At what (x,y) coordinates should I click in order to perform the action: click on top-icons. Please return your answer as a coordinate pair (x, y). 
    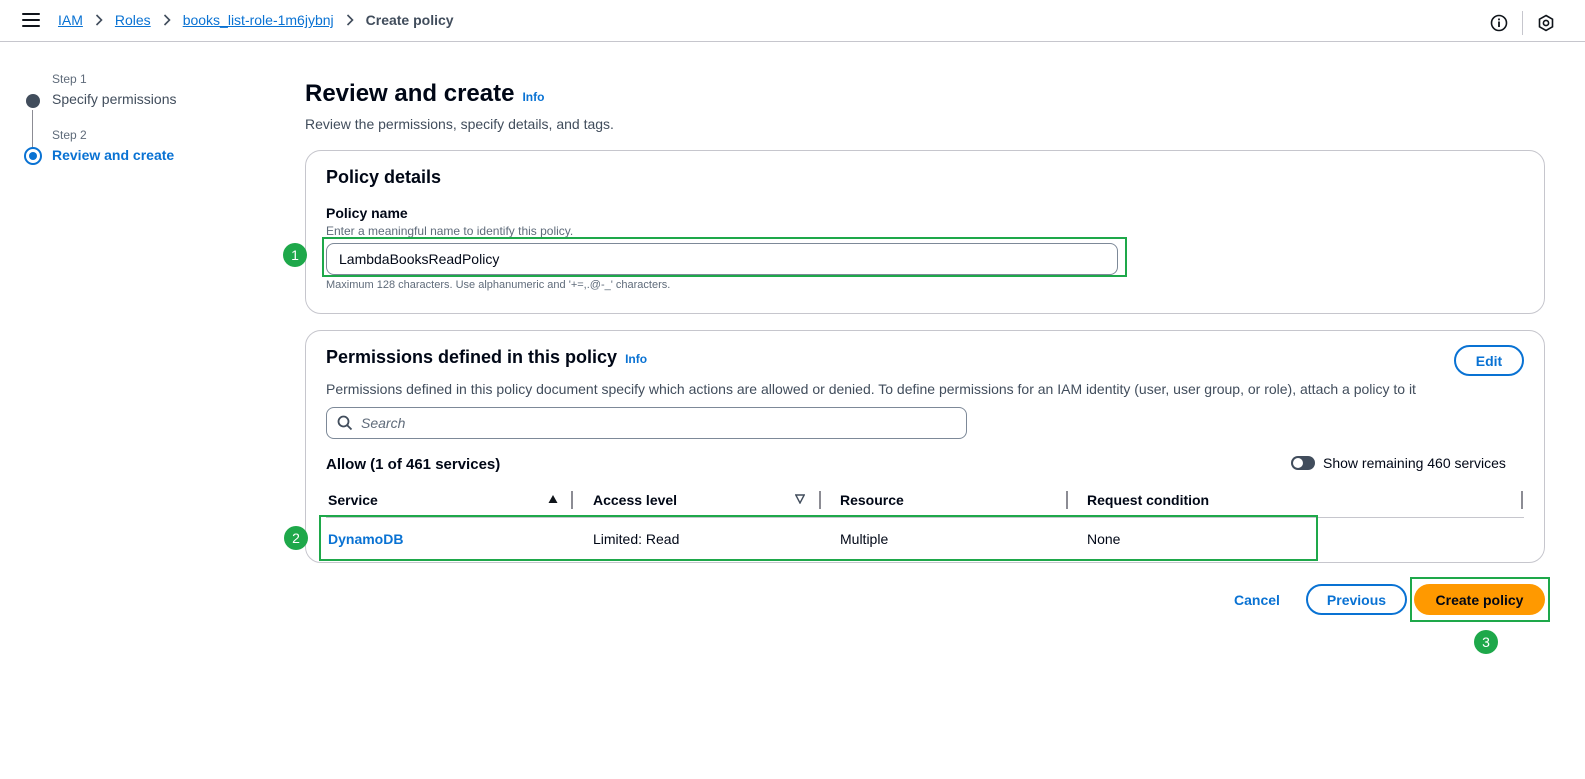
    Looking at the image, I should click on (1522, 23).